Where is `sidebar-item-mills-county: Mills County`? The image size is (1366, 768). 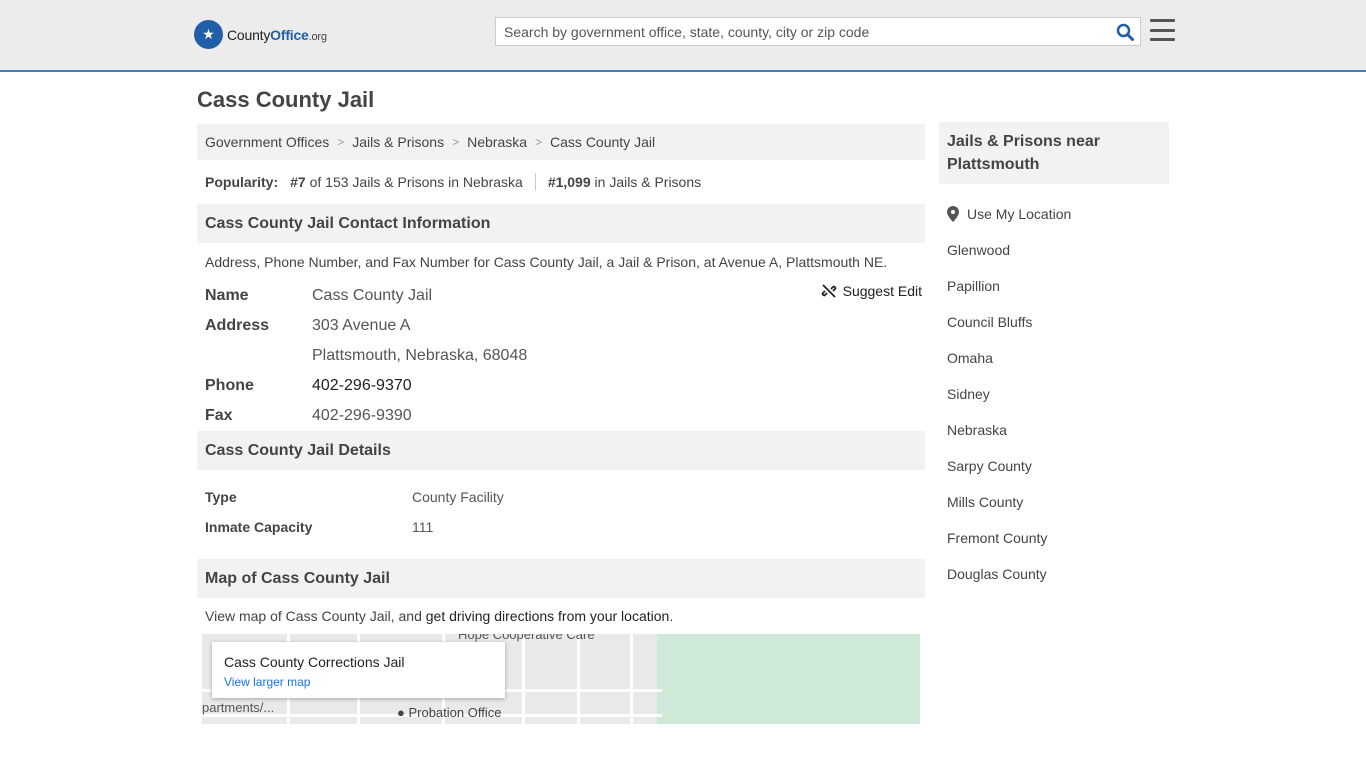 sidebar-item-mills-county: Mills County is located at coordinates (1058, 502).